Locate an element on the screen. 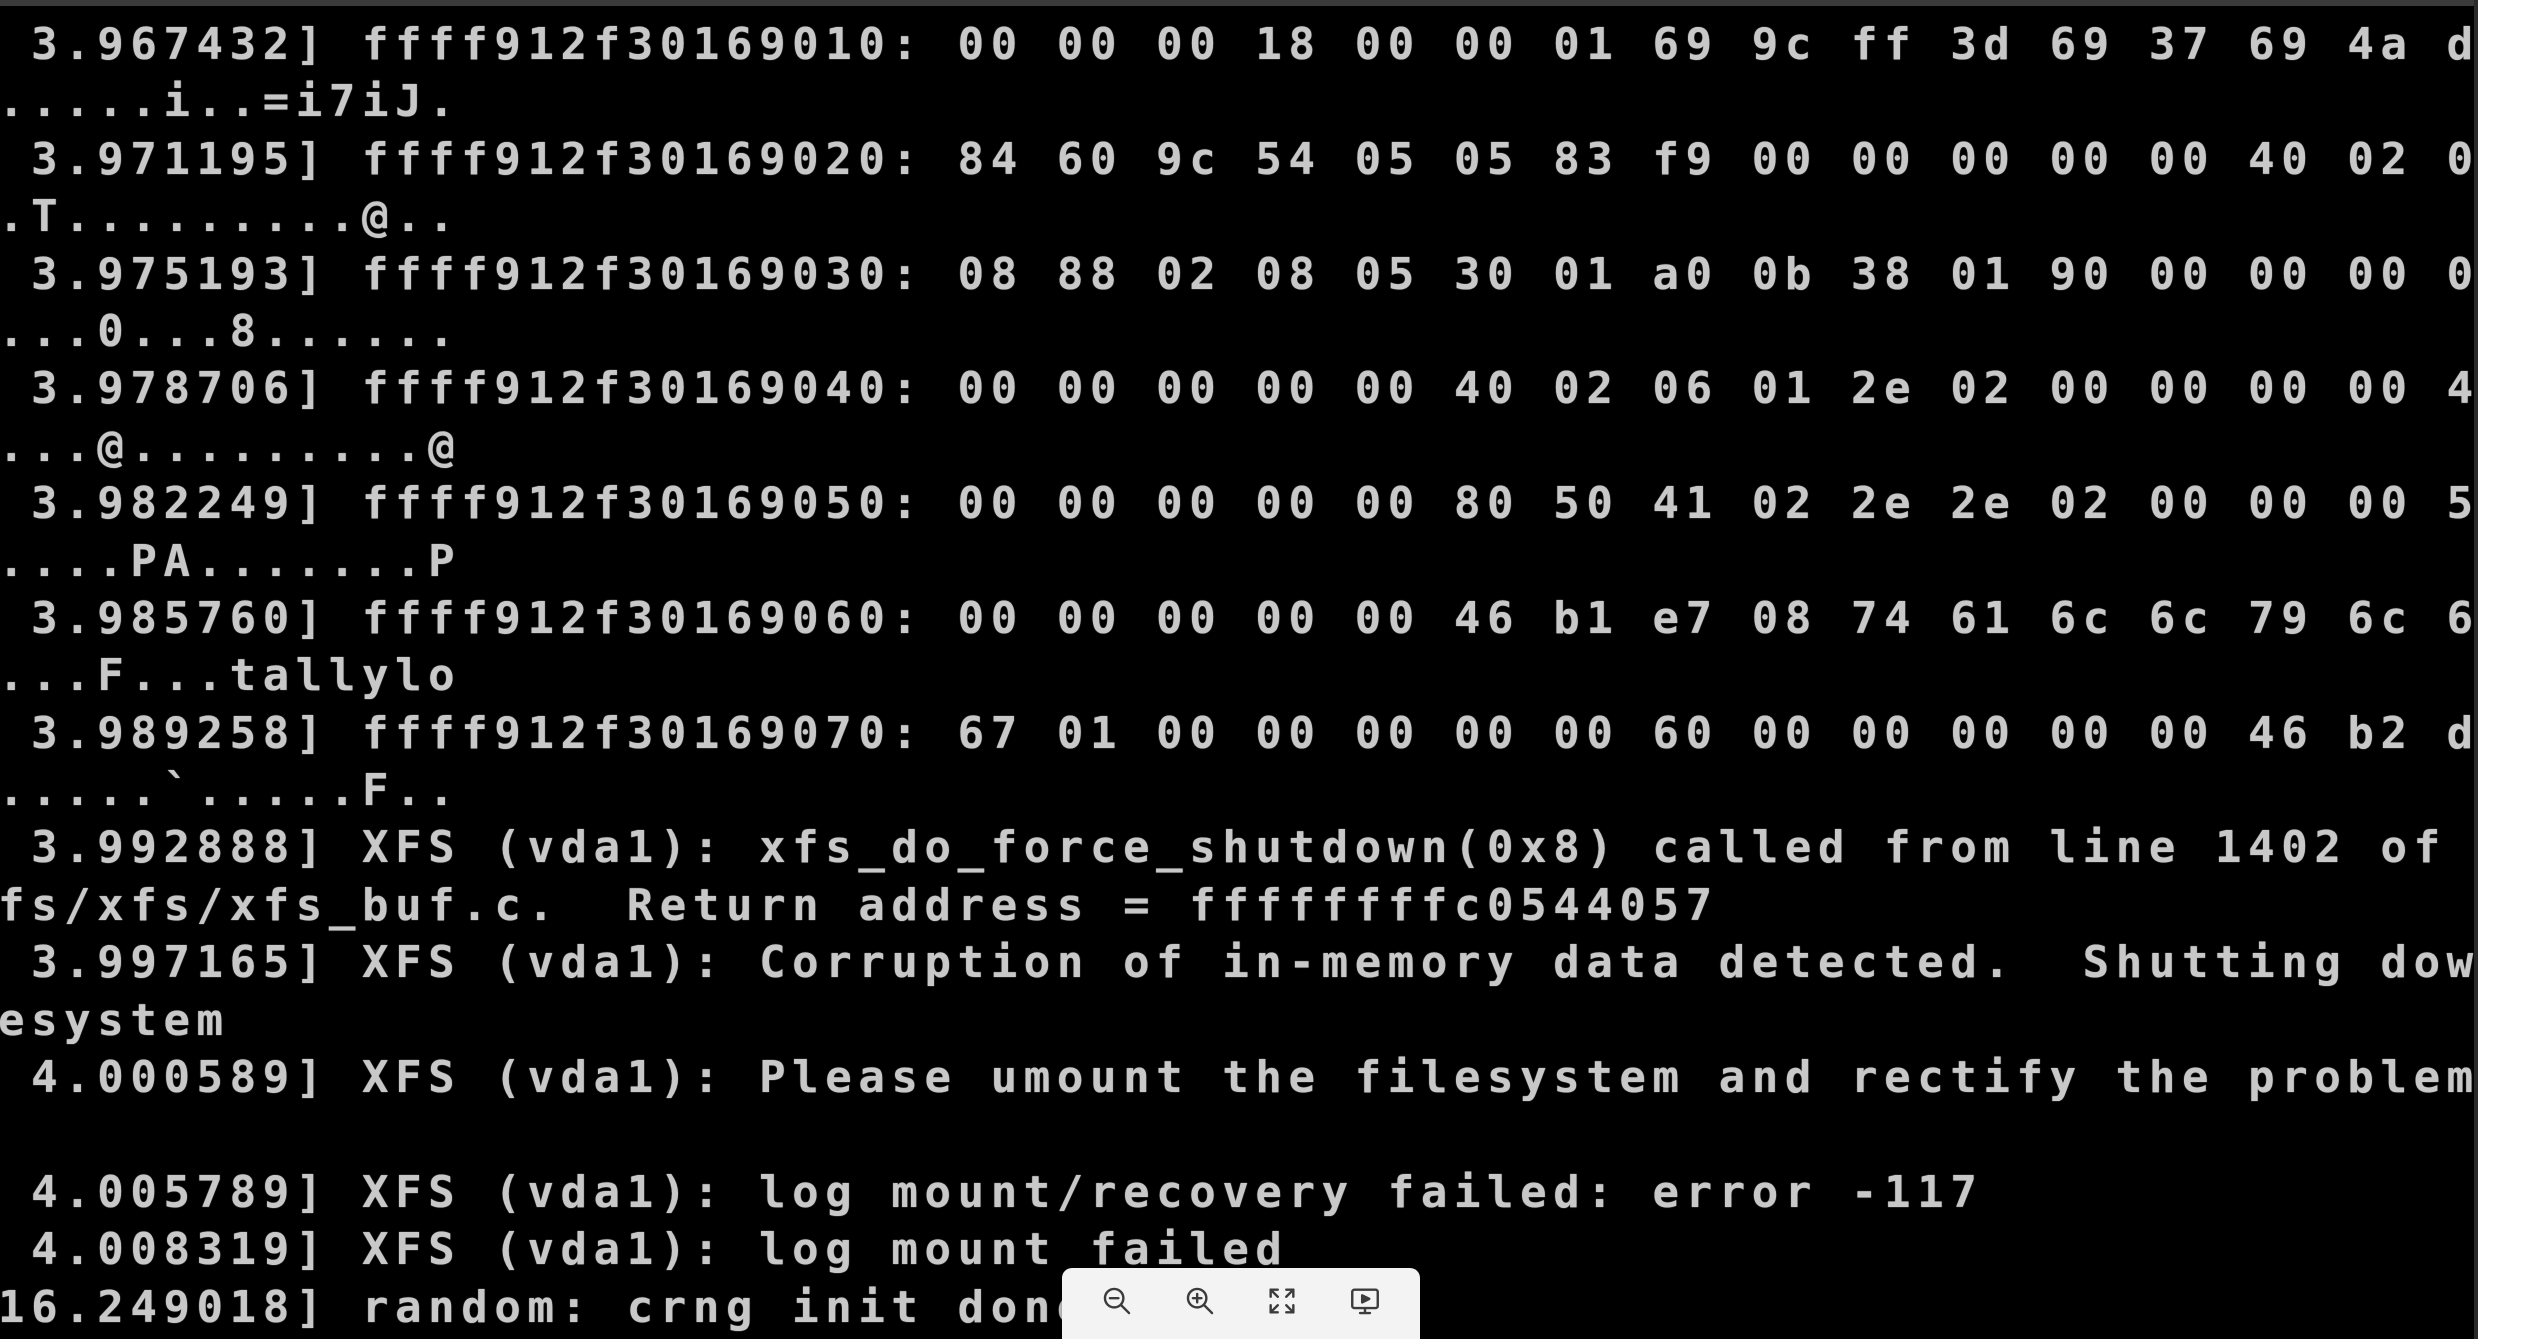 The height and width of the screenshot is (1339, 2547). console-border is located at coordinates (2476, 669).